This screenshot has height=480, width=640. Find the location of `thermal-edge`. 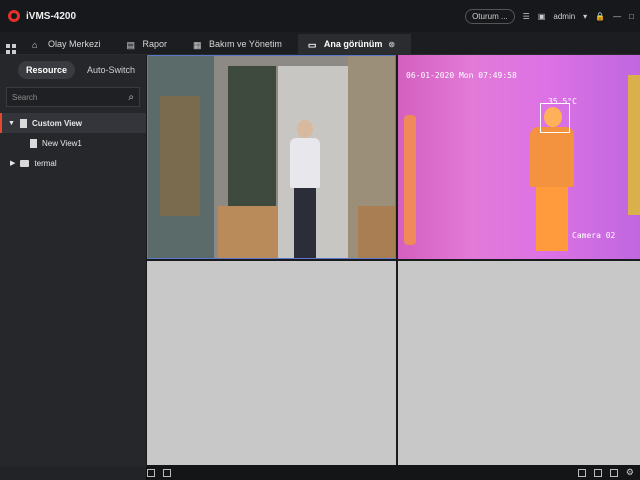

thermal-edge is located at coordinates (634, 145).